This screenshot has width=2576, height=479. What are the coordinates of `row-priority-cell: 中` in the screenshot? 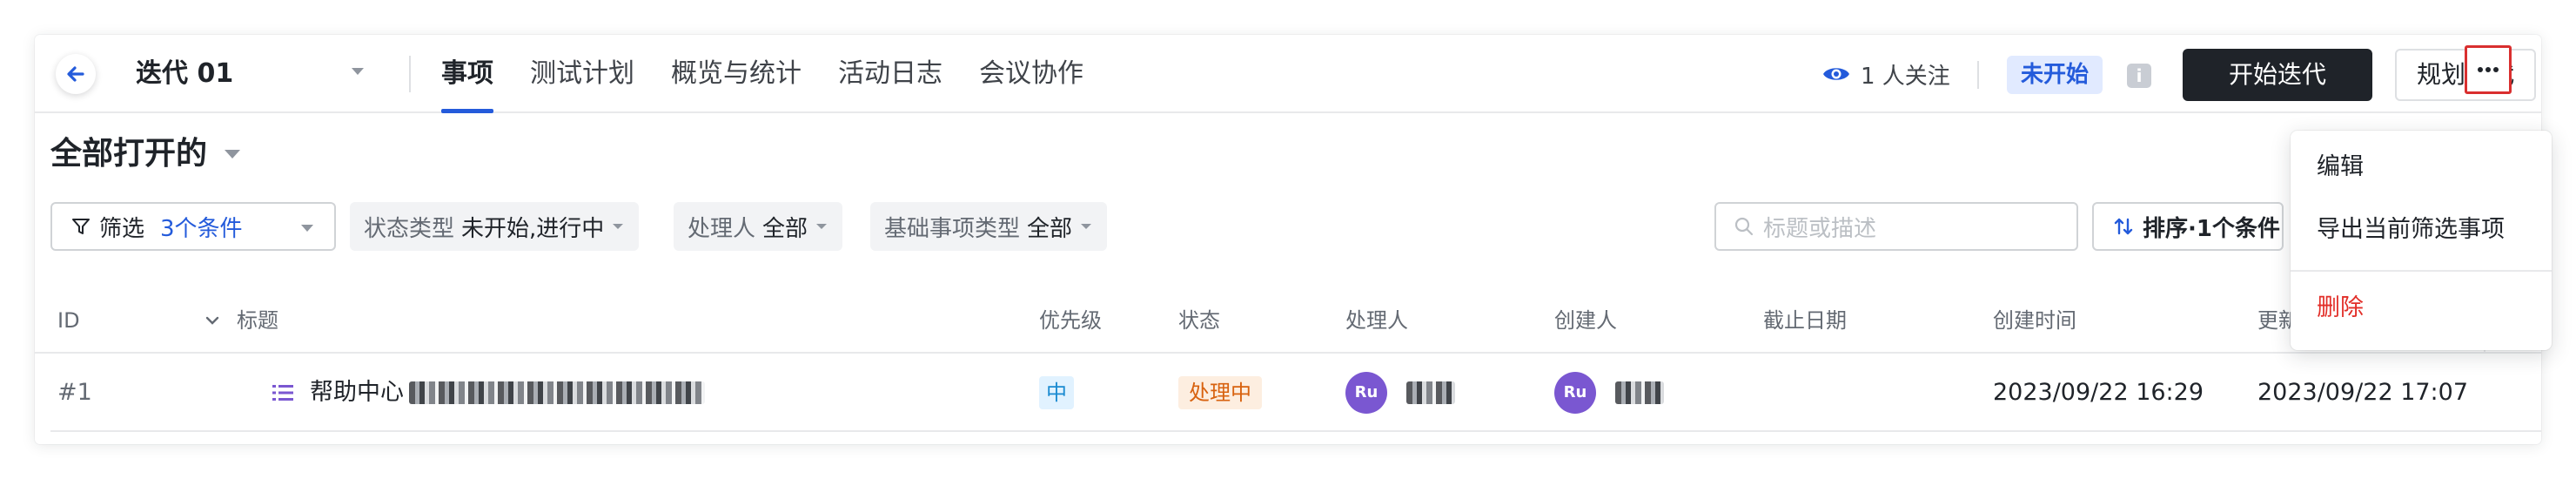 It's located at (1057, 393).